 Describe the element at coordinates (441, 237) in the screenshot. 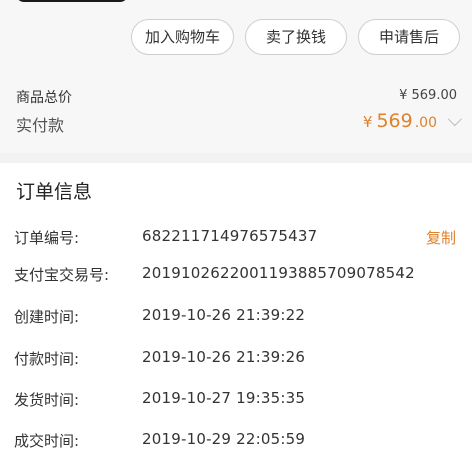

I see `copy-order-number-button: 复制` at that location.